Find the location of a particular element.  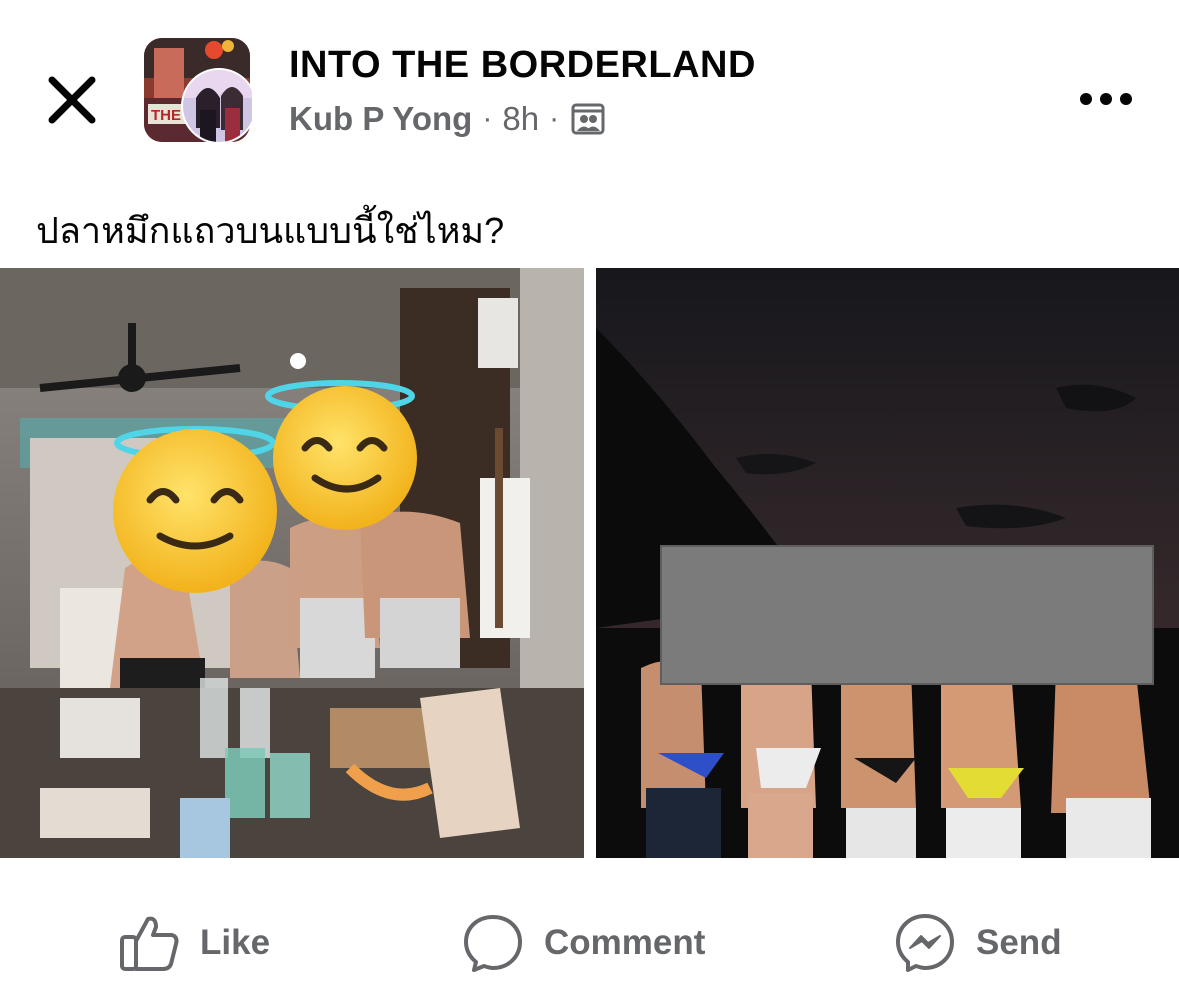

photo-album-icon is located at coordinates (588, 119).